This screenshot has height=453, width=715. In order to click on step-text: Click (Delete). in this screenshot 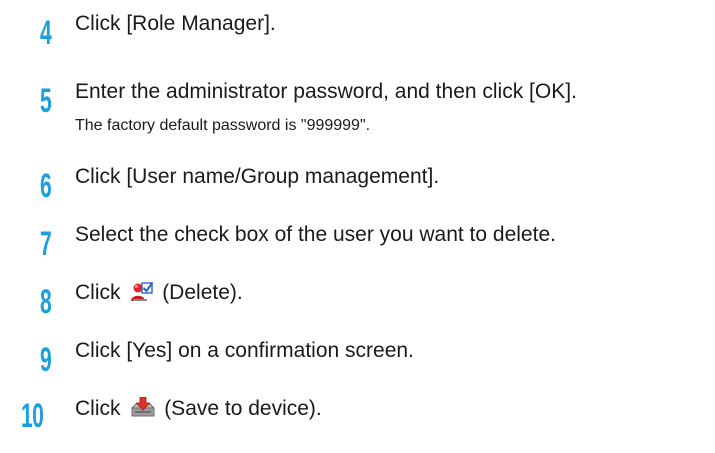, I will do `click(159, 295)`.